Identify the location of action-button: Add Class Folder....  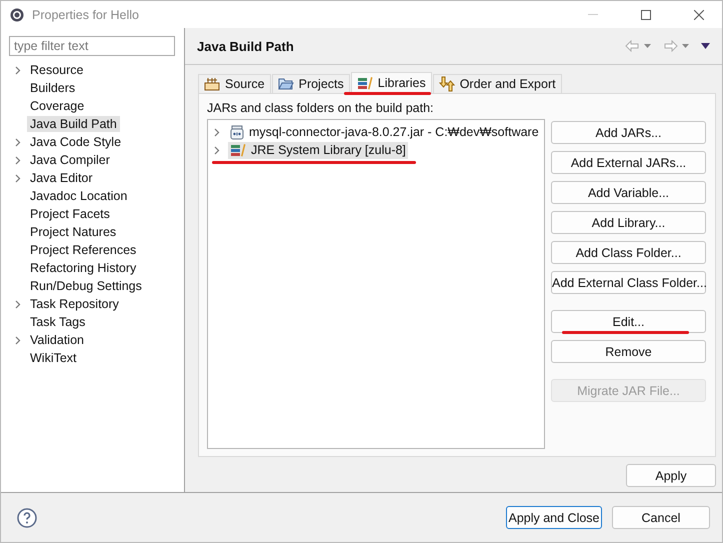
(628, 252).